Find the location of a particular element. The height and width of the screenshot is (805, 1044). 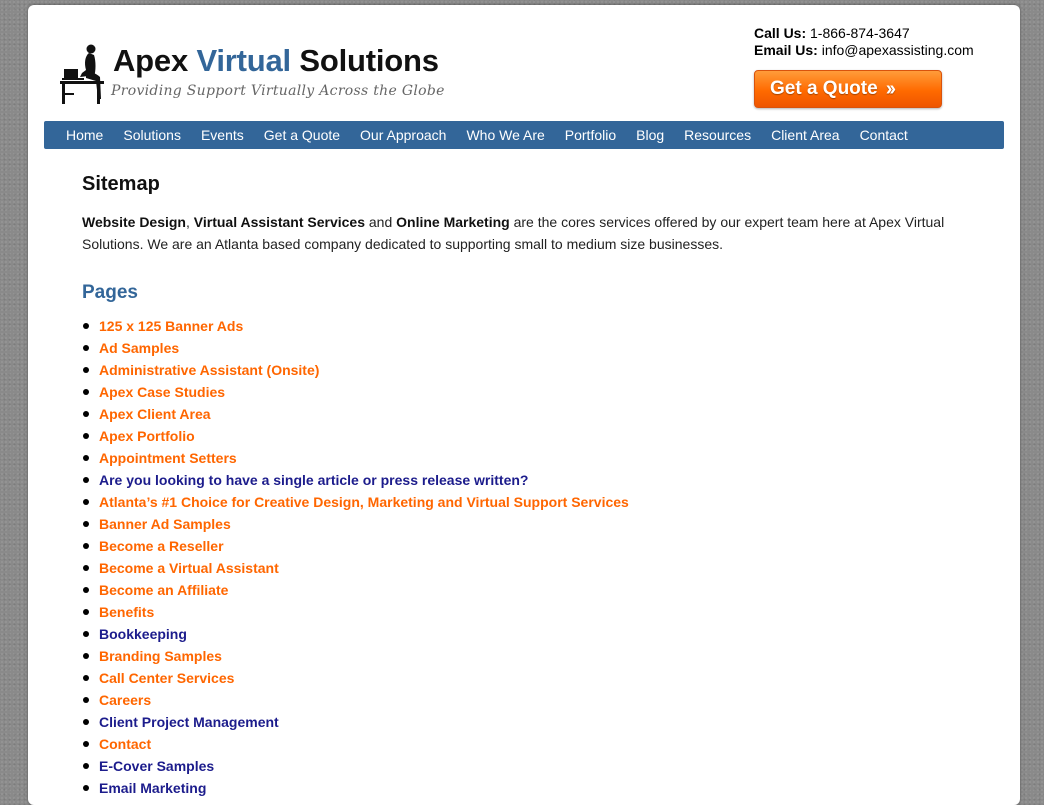

nav-item-client-area: Client Area is located at coordinates (805, 135).